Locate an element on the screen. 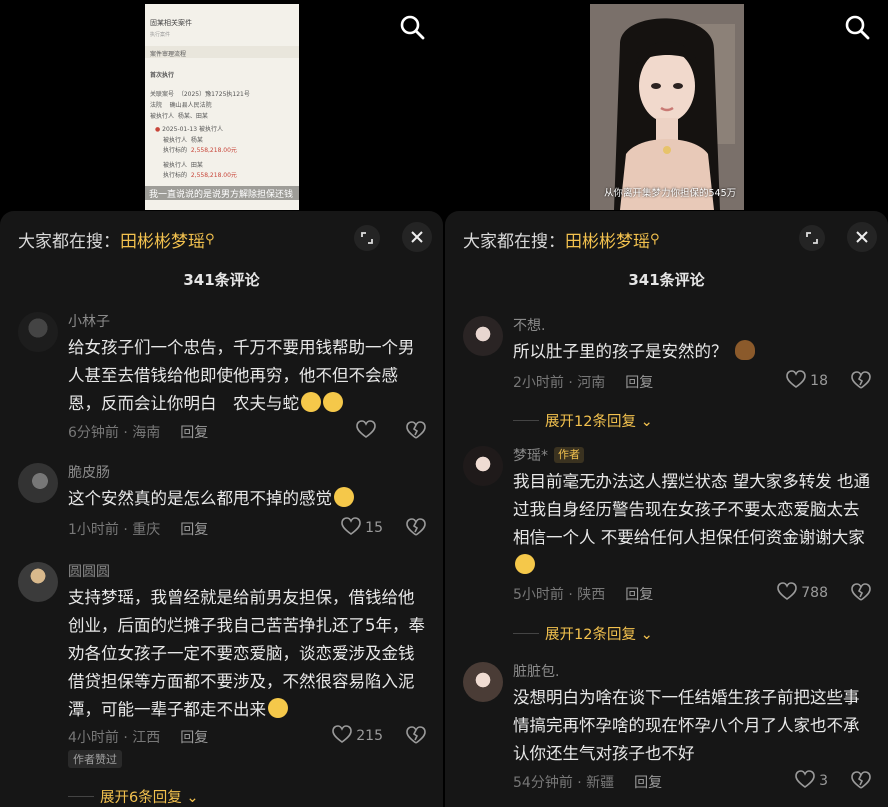 This screenshot has width=888, height=807. like-button: 3 is located at coordinates (811, 779).